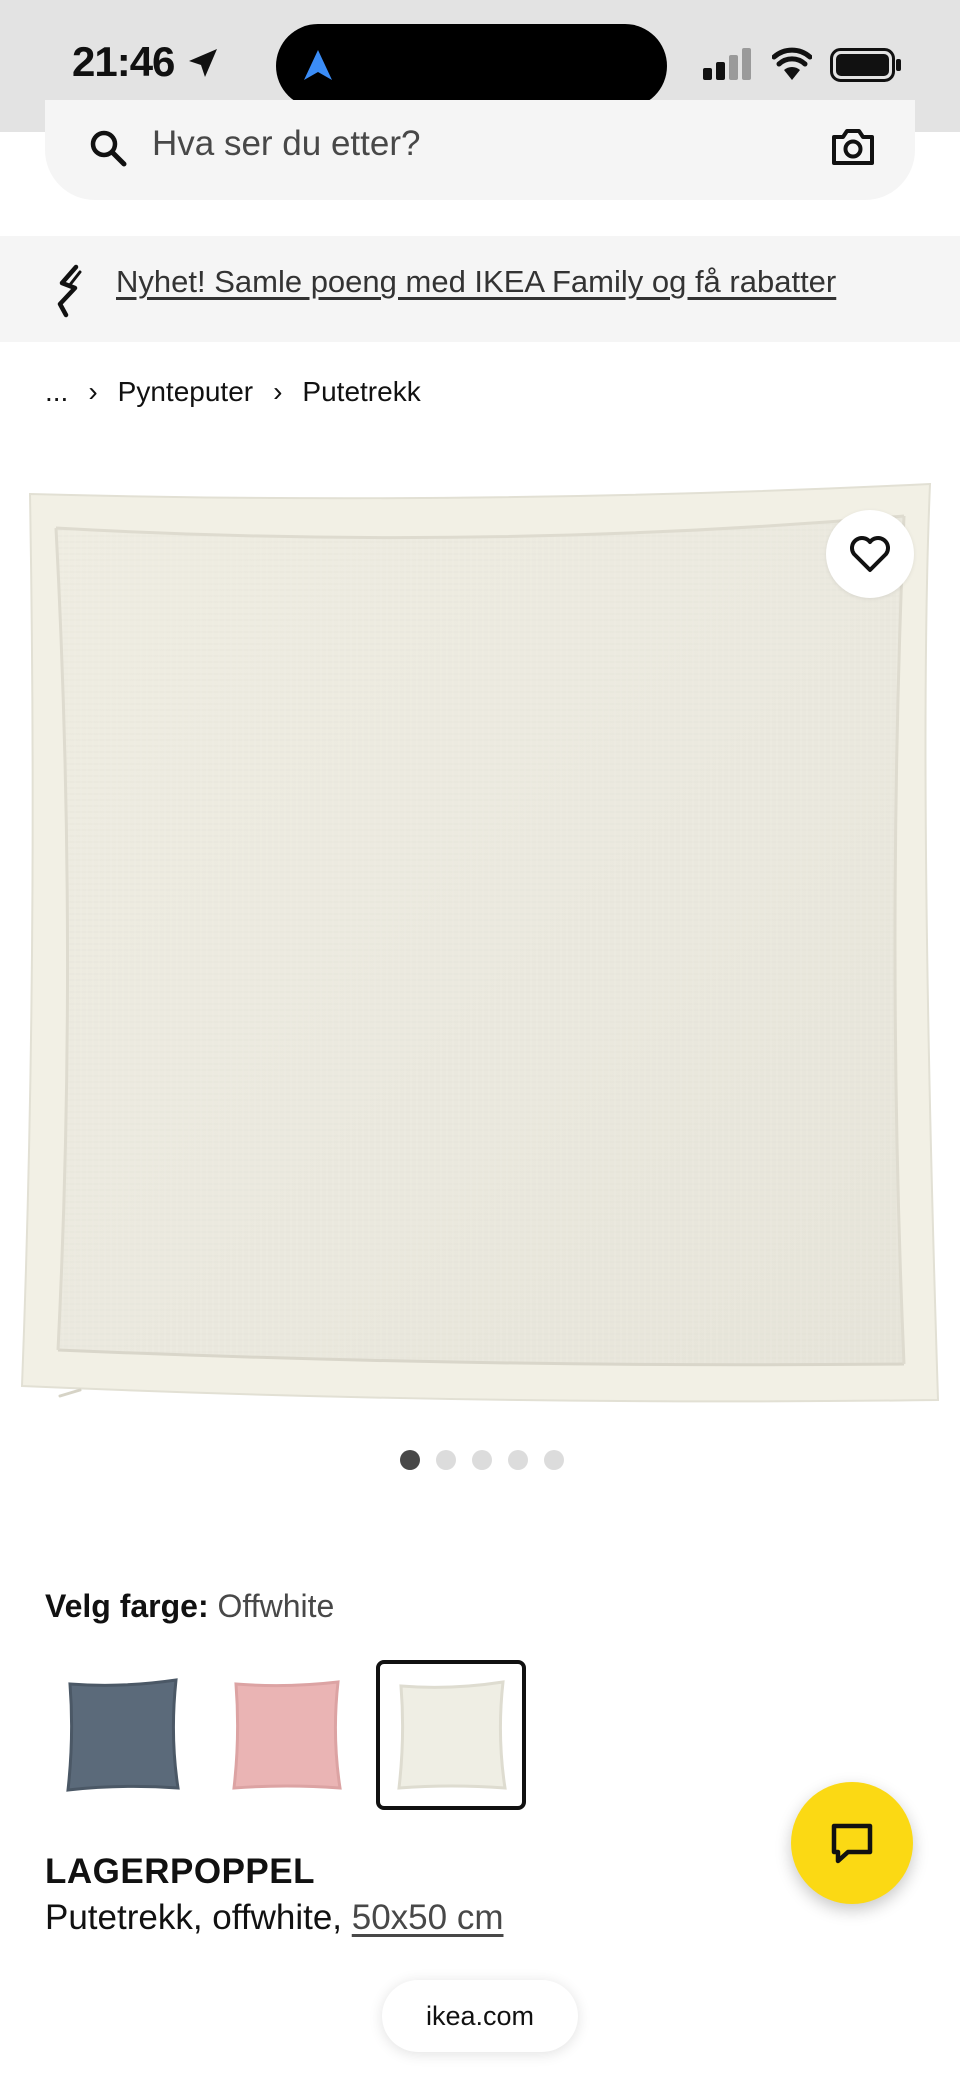  Describe the element at coordinates (276, 1606) in the screenshot. I see `selected-color: Offwhite` at that location.